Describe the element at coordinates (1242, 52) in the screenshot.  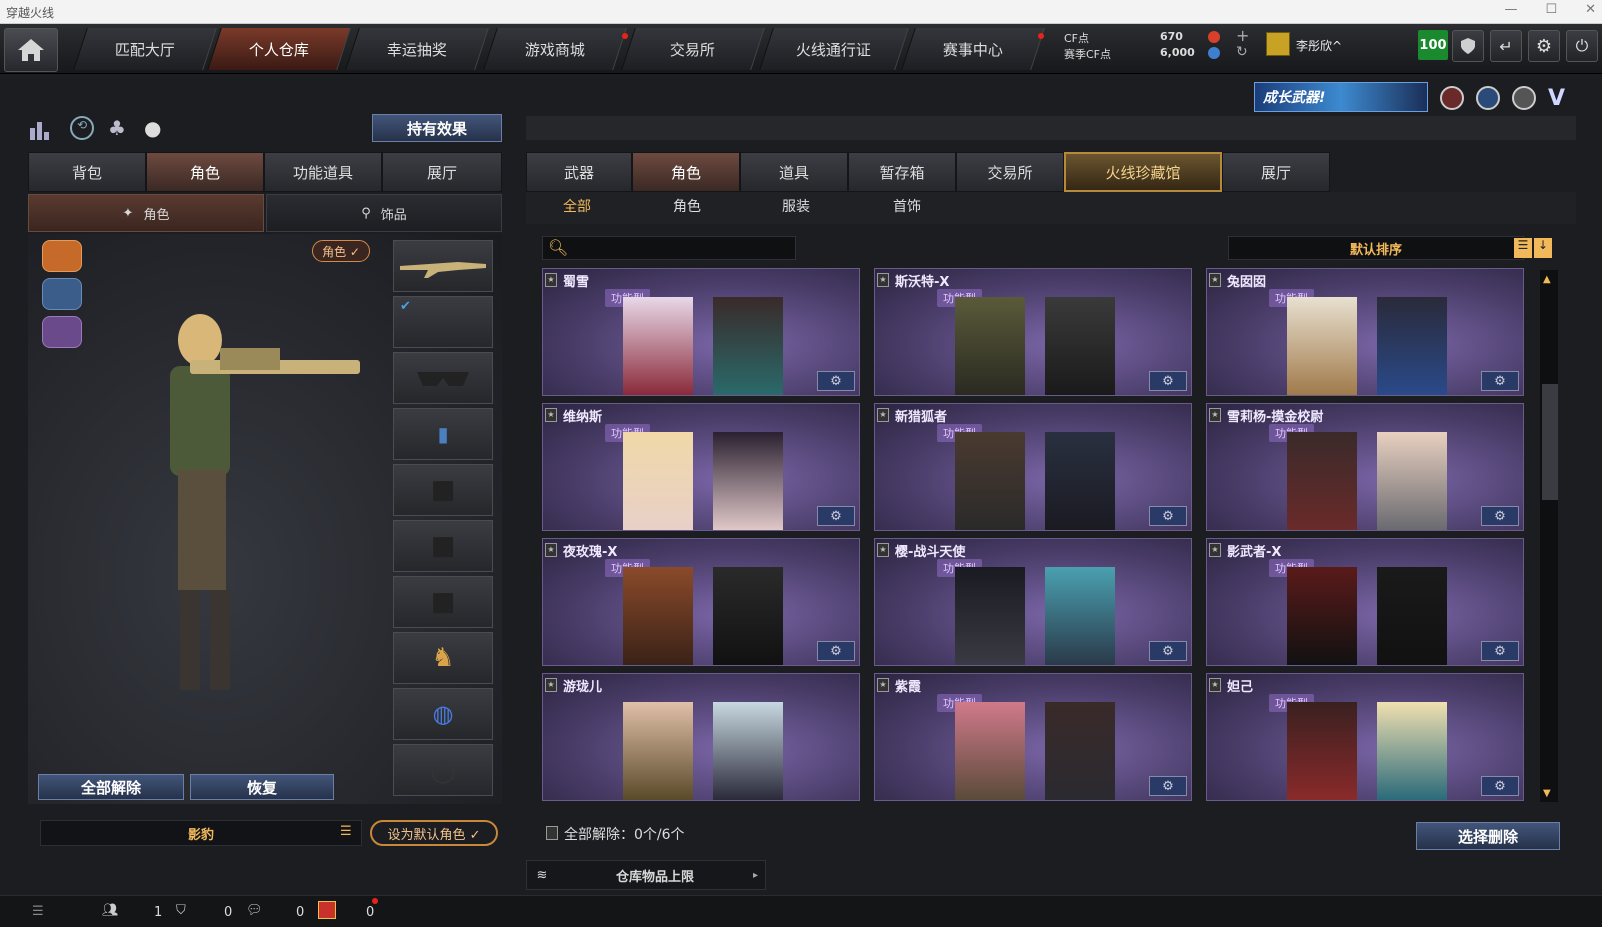
I see `refresh-icon: ↻` at that location.